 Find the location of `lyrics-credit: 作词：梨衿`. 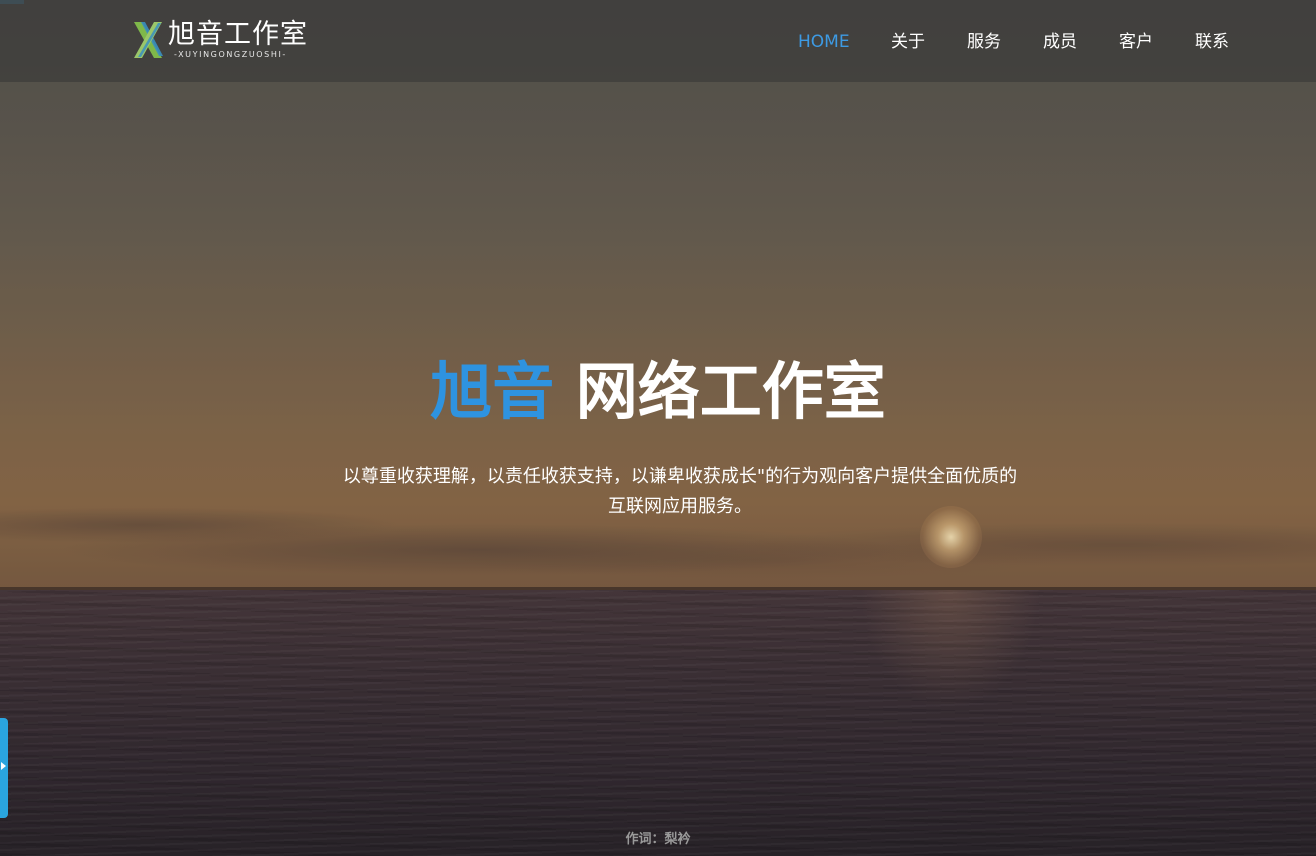

lyrics-credit: 作词：梨衿 is located at coordinates (658, 839).